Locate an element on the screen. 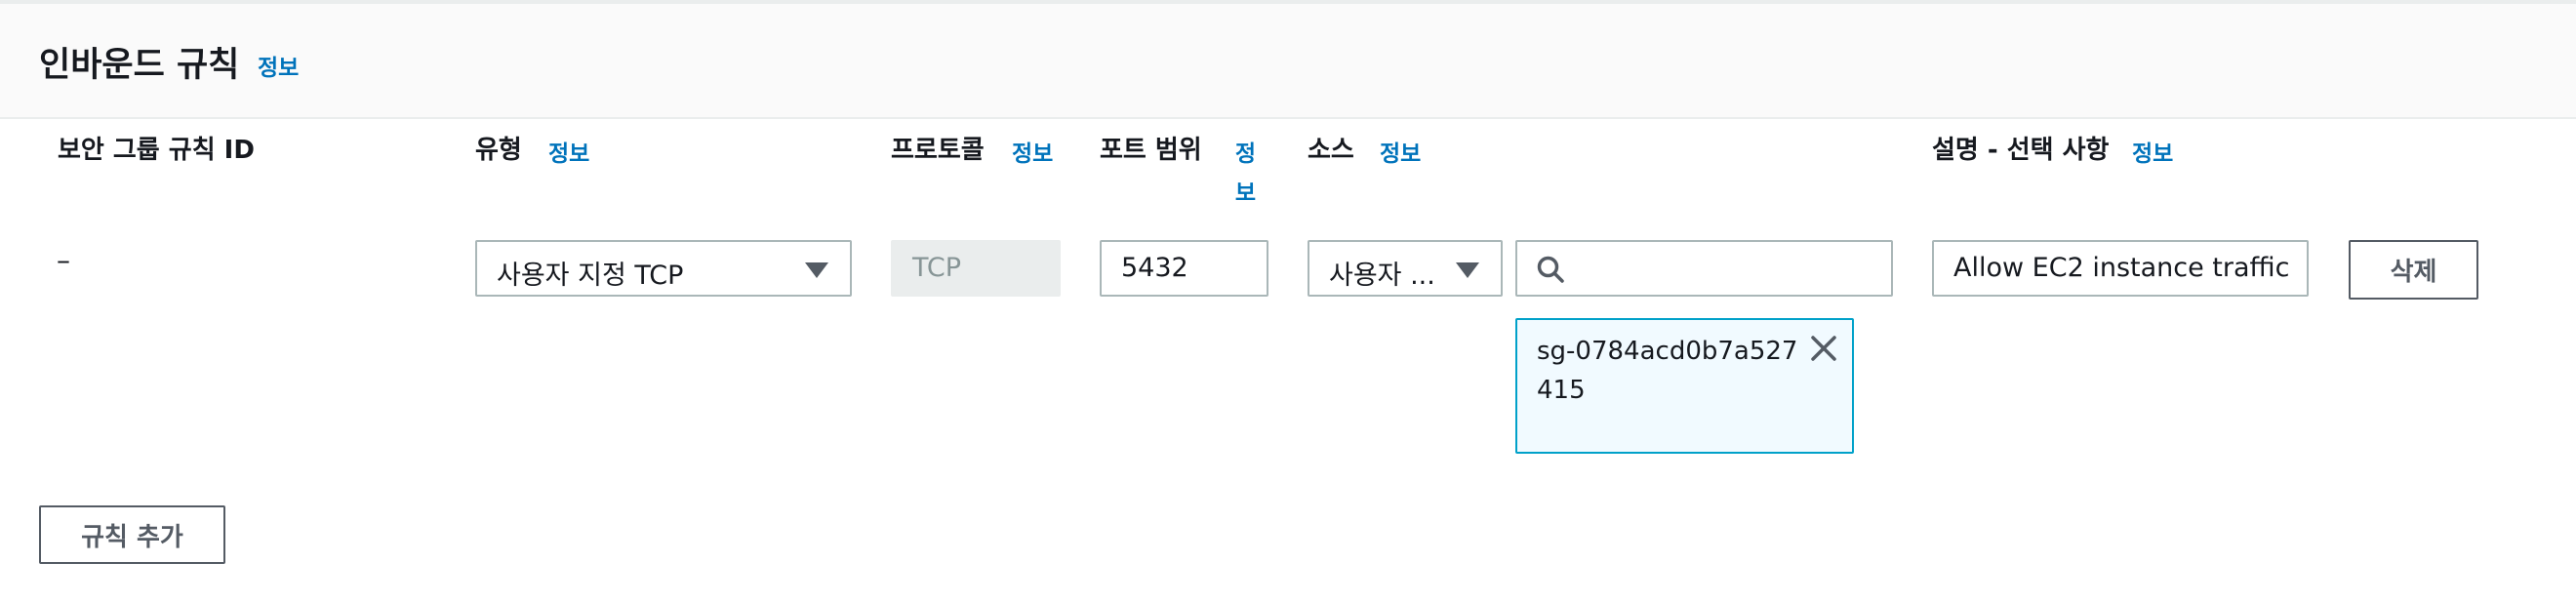 The image size is (2576, 603). port-range-info-link: 정보 is located at coordinates (1178, 174).